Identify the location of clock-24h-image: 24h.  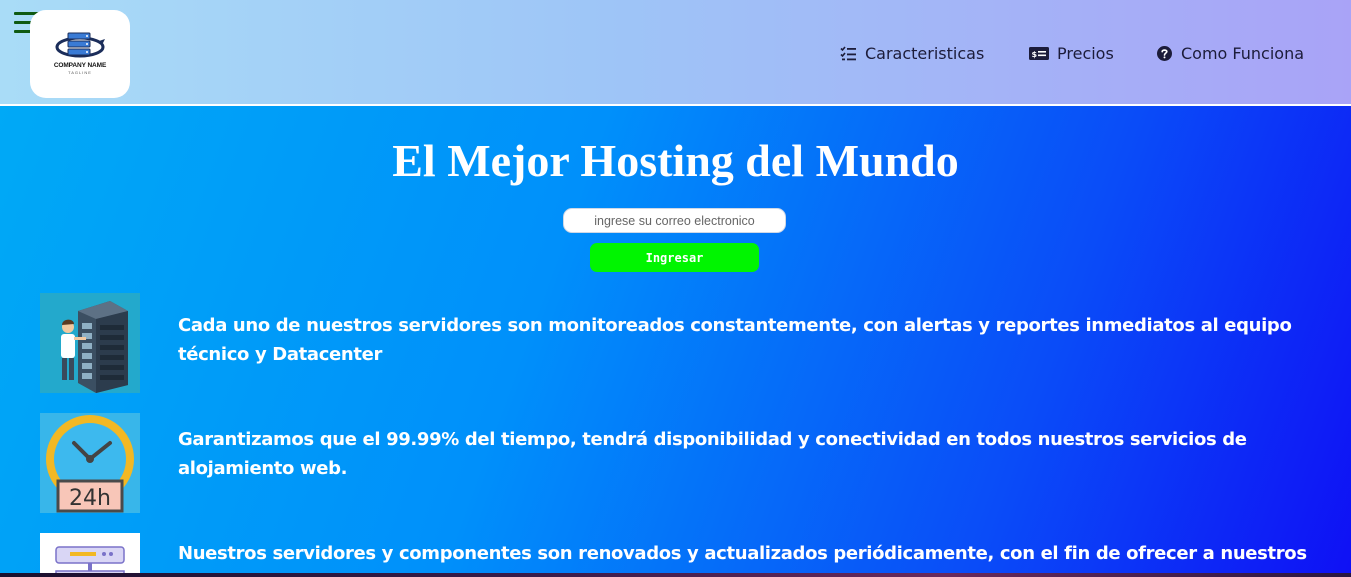
(90, 463).